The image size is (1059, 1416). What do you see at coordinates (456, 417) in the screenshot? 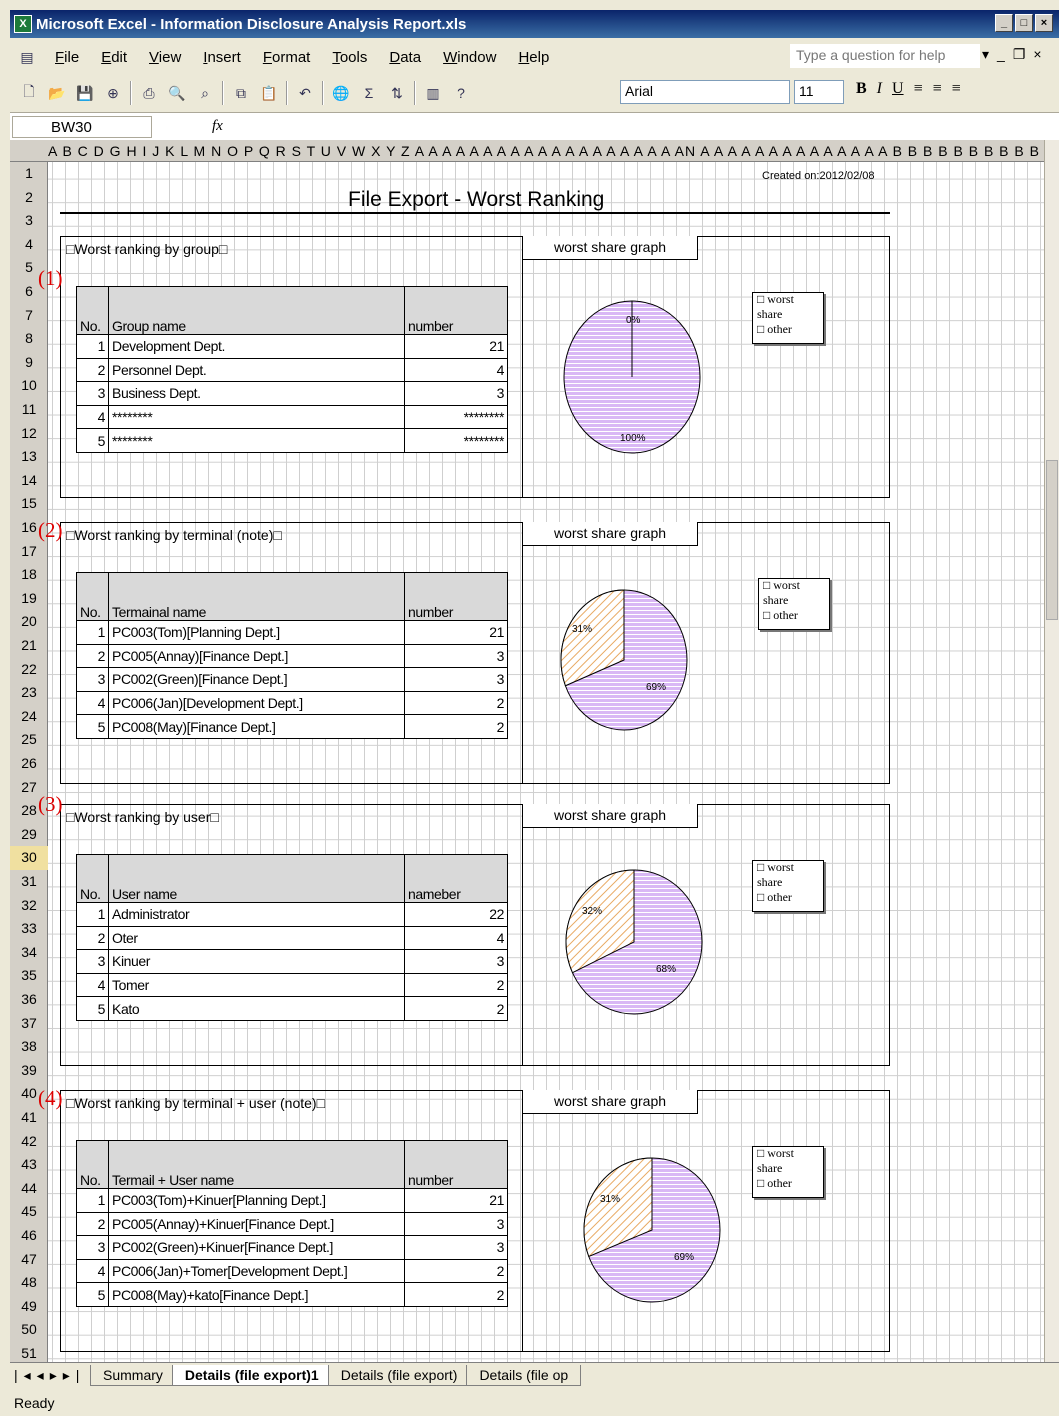
I see `number-cell: ********` at bounding box center [456, 417].